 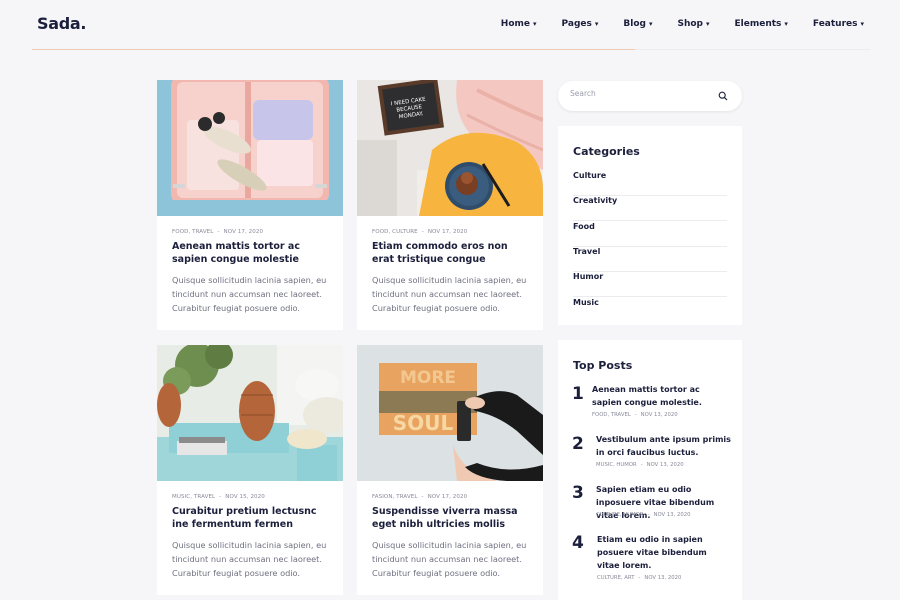 I want to click on nav-label: Features, so click(x=835, y=24).